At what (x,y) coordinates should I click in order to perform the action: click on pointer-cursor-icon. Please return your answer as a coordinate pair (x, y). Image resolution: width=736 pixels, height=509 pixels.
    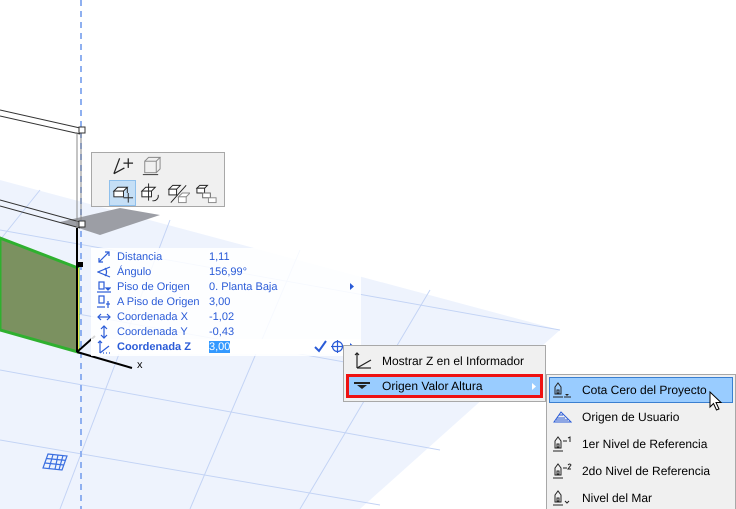
    Looking at the image, I should click on (716, 401).